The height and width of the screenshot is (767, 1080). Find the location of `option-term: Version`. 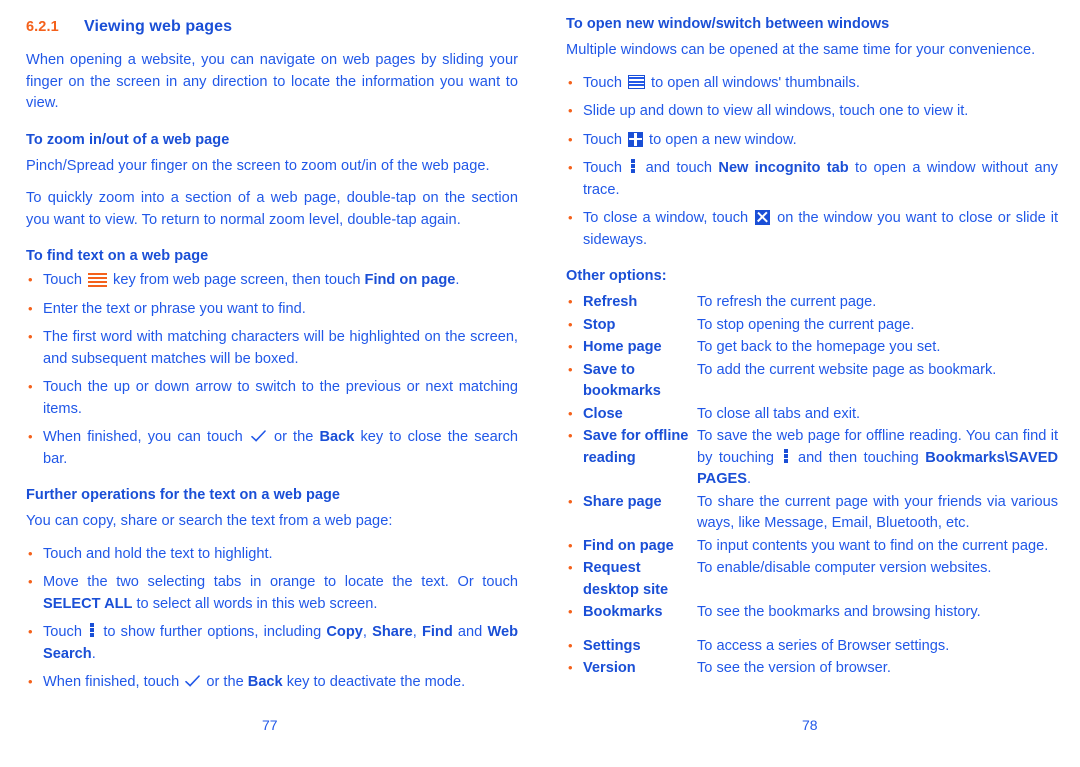

option-term: Version is located at coordinates (631, 668).